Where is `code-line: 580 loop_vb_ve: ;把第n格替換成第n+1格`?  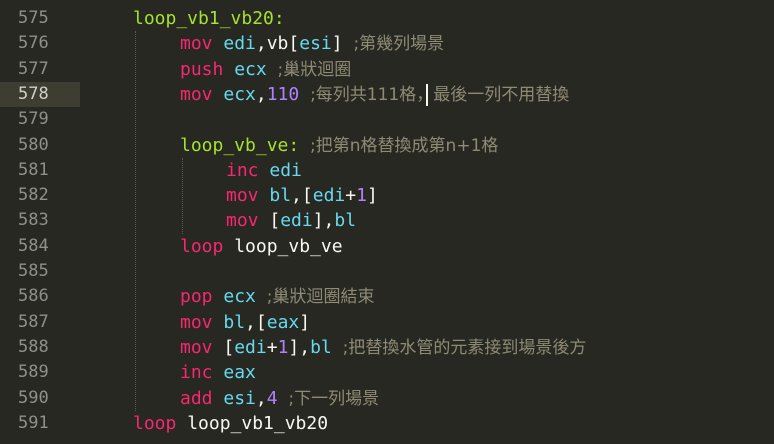 code-line: 580 loop_vb_ve: ;把第n格替換成第n+1格 is located at coordinates (387, 145).